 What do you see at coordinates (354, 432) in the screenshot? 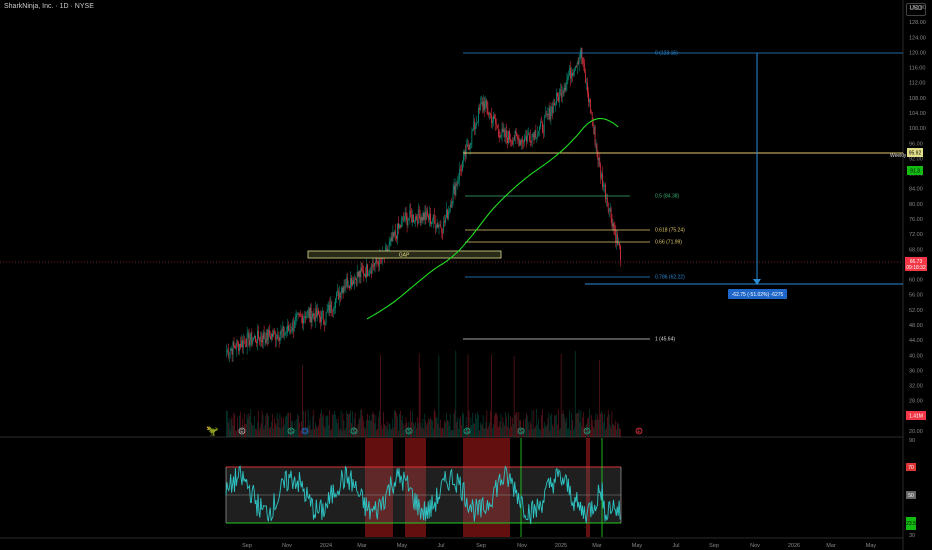
I see `event-split-label: S` at bounding box center [354, 432].